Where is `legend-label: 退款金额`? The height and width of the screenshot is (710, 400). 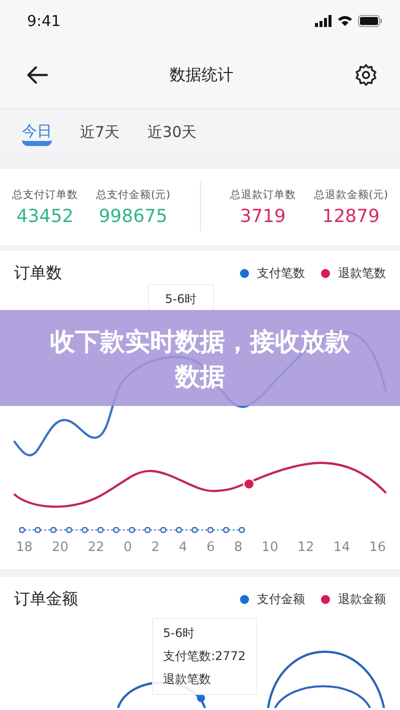 legend-label: 退款金额 is located at coordinates (362, 599).